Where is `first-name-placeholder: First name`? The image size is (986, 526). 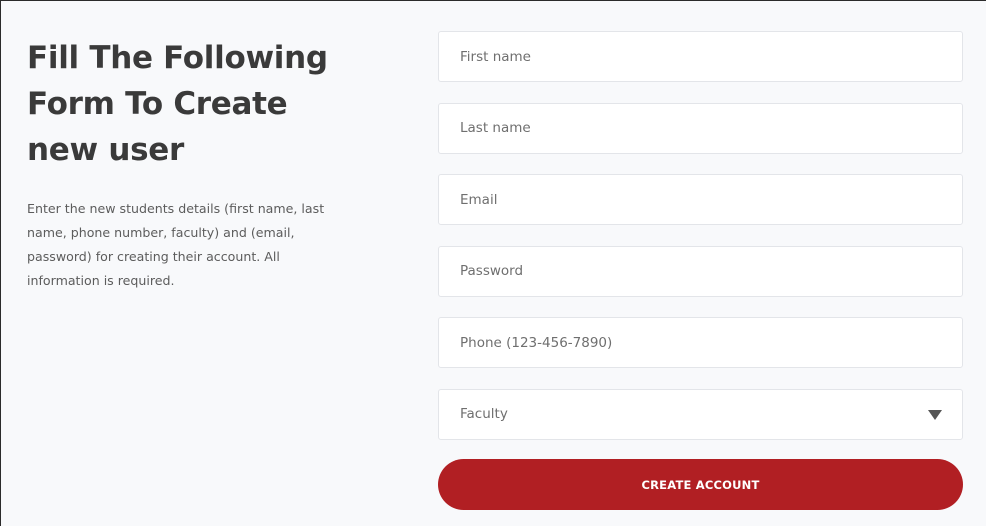 first-name-placeholder: First name is located at coordinates (495, 56).